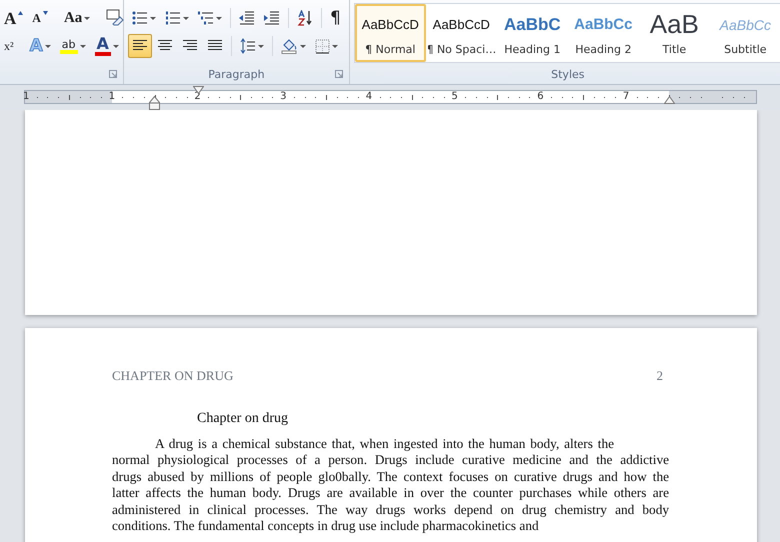 The height and width of the screenshot is (542, 780). What do you see at coordinates (540, 96) in the screenshot?
I see `ruler-number: 6` at bounding box center [540, 96].